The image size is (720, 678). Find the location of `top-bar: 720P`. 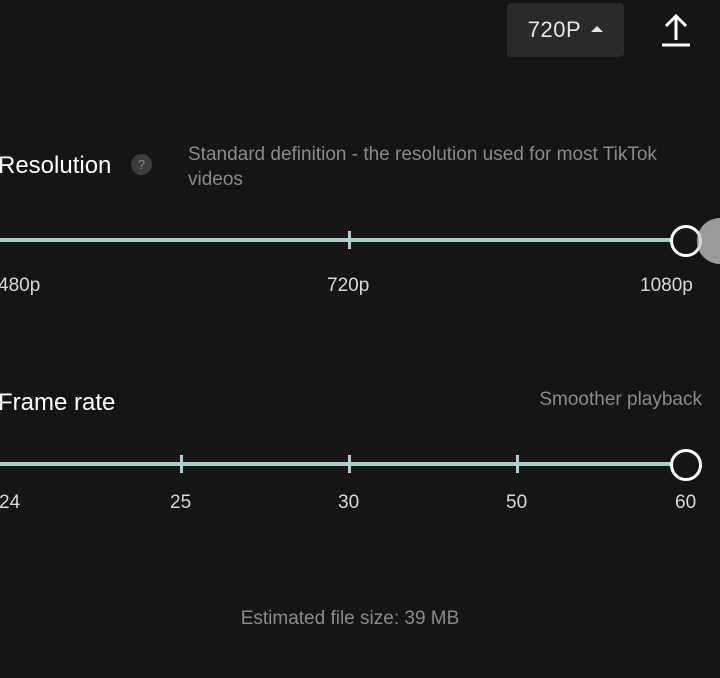

top-bar: 720P is located at coordinates (360, 35).